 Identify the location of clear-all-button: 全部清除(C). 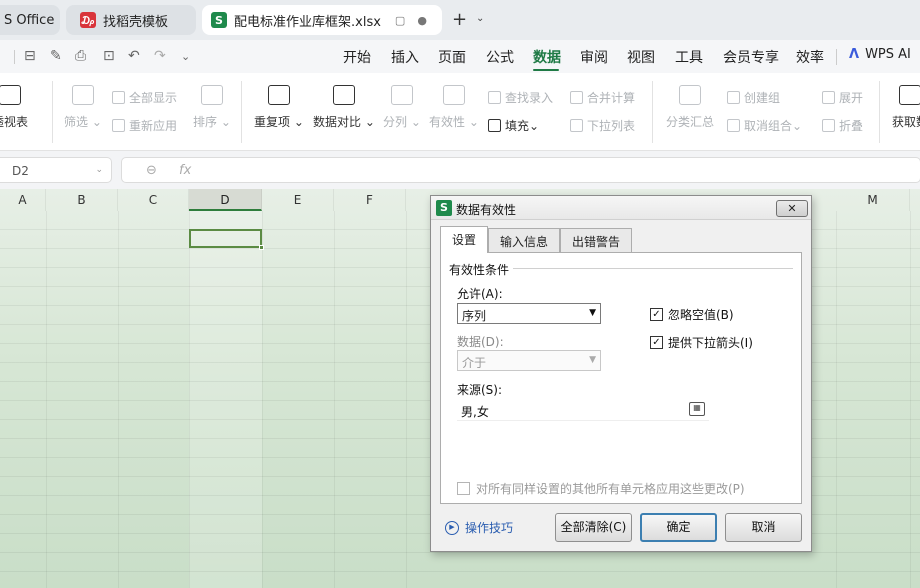
(593, 527).